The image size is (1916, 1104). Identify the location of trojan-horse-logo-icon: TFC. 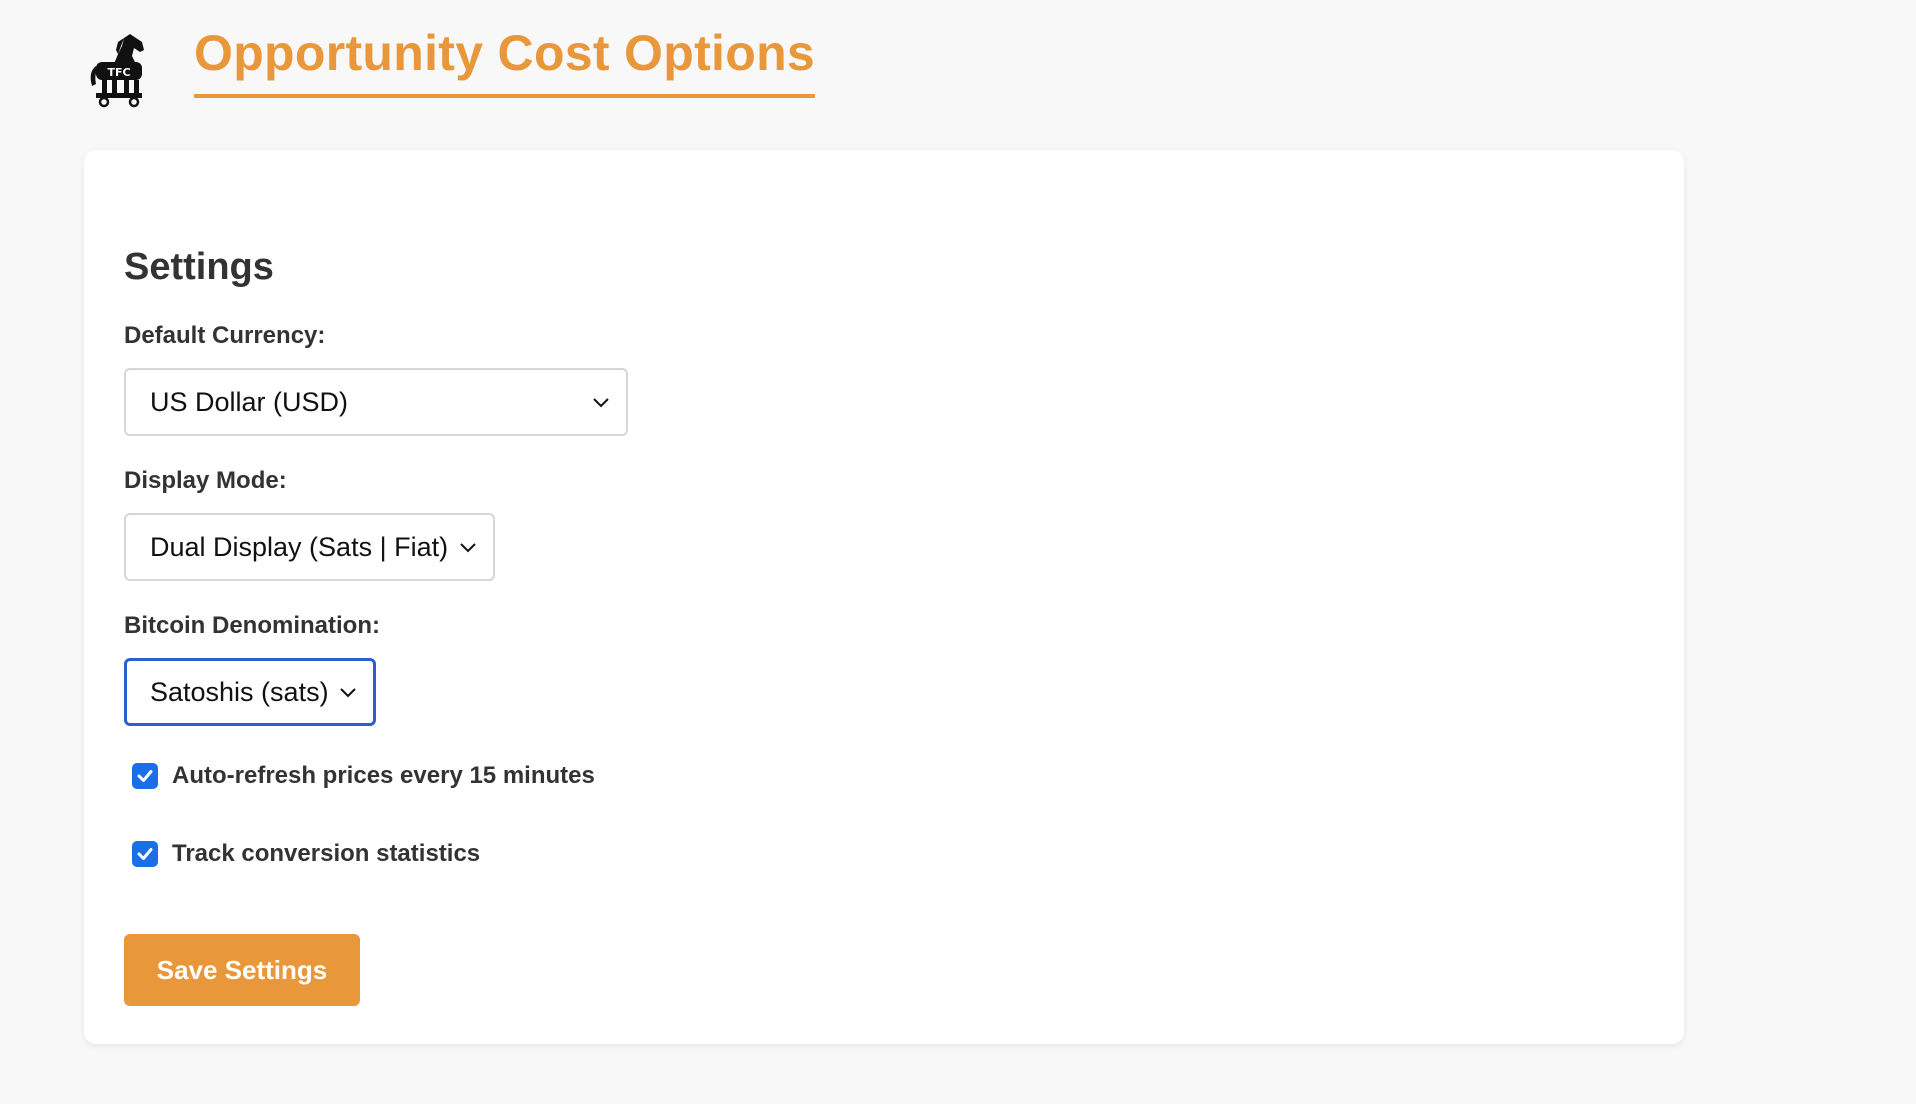
(124, 70).